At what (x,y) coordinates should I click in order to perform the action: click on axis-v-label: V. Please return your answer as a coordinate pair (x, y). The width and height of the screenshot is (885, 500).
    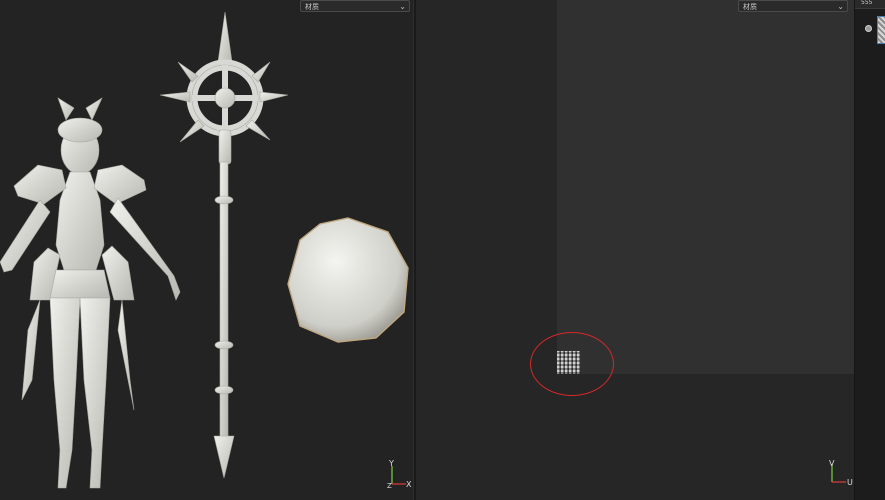
    Looking at the image, I should click on (832, 463).